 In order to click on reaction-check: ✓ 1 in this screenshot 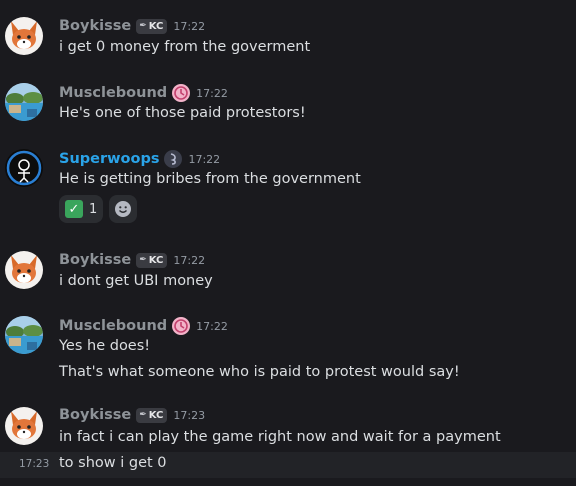, I will do `click(81, 209)`.